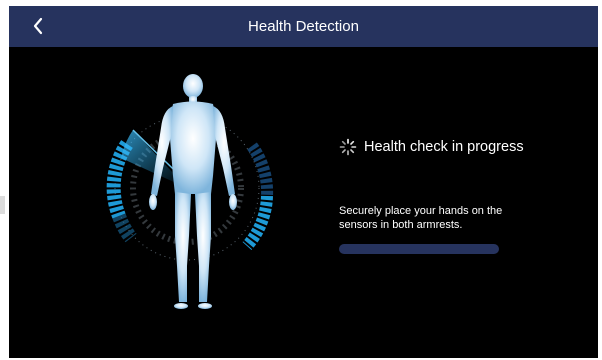 The image size is (602, 360). I want to click on loading-spinner-icon, so click(348, 147).